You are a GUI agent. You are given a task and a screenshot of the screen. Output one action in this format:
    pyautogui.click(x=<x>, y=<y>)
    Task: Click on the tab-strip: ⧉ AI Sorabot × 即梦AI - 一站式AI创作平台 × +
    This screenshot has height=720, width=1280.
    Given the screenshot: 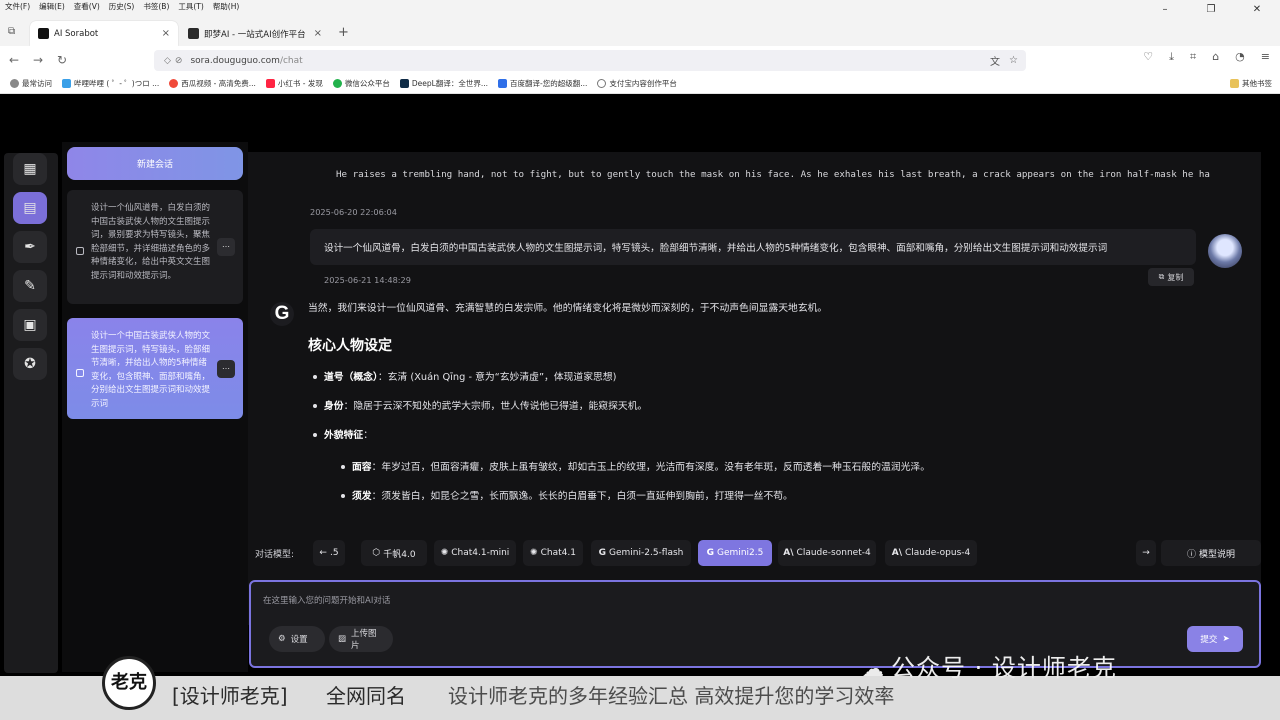 What is the action you would take?
    pyautogui.click(x=640, y=29)
    